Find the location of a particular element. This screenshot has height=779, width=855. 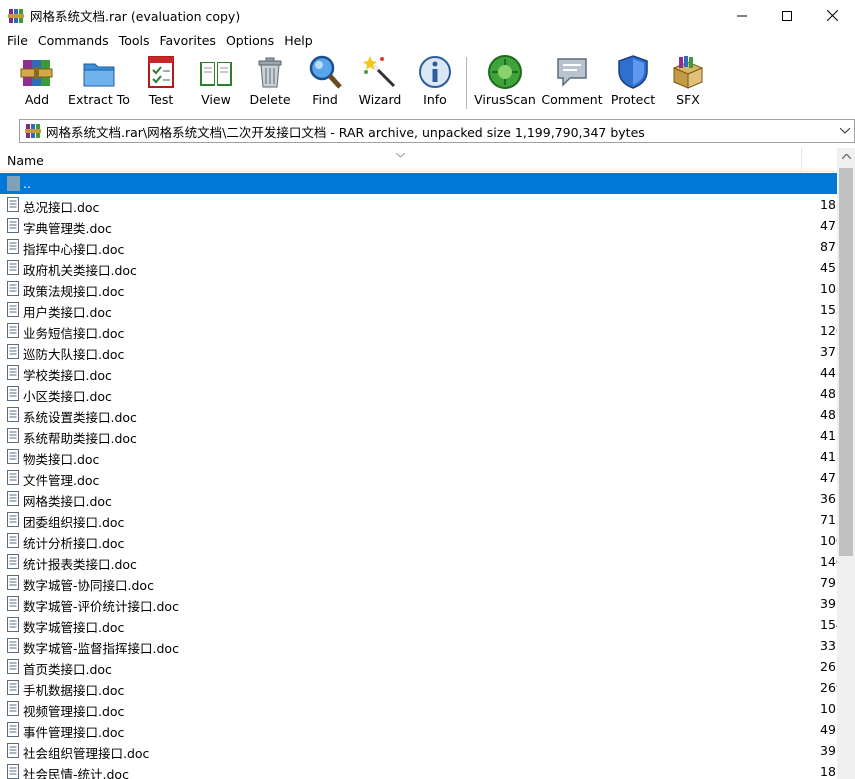

virusscan-label: VirusScan is located at coordinates (505, 99).